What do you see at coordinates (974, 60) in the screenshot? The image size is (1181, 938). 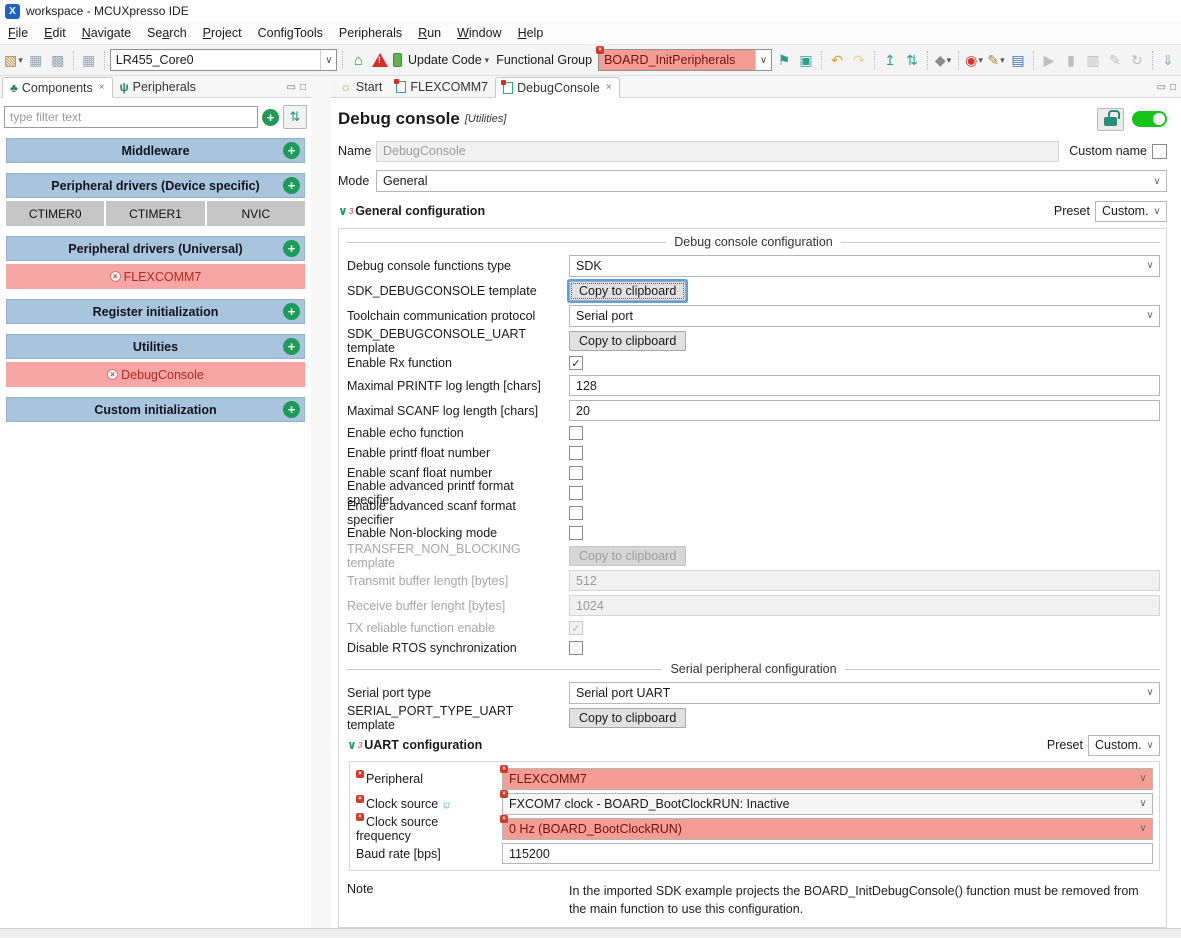 I see `run-config-icon: ◉ ▾` at bounding box center [974, 60].